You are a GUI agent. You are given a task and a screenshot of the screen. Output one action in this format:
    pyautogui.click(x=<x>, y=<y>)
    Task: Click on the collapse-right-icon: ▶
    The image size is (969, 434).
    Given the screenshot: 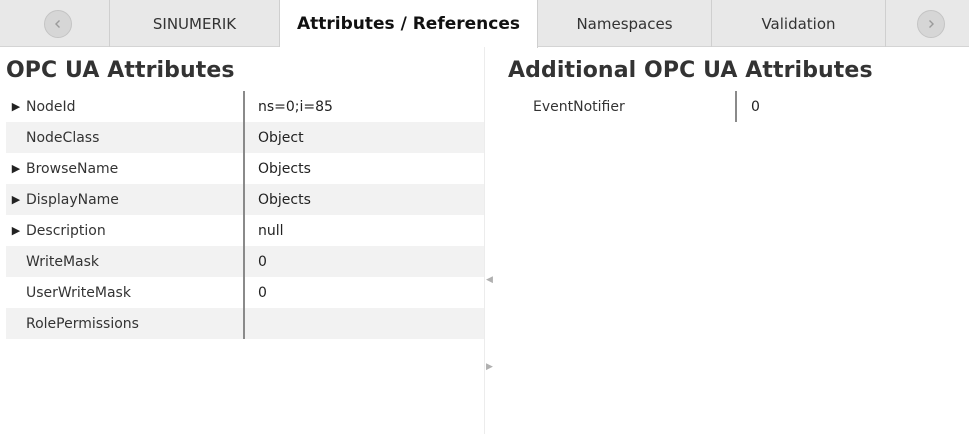 What is the action you would take?
    pyautogui.click(x=489, y=367)
    